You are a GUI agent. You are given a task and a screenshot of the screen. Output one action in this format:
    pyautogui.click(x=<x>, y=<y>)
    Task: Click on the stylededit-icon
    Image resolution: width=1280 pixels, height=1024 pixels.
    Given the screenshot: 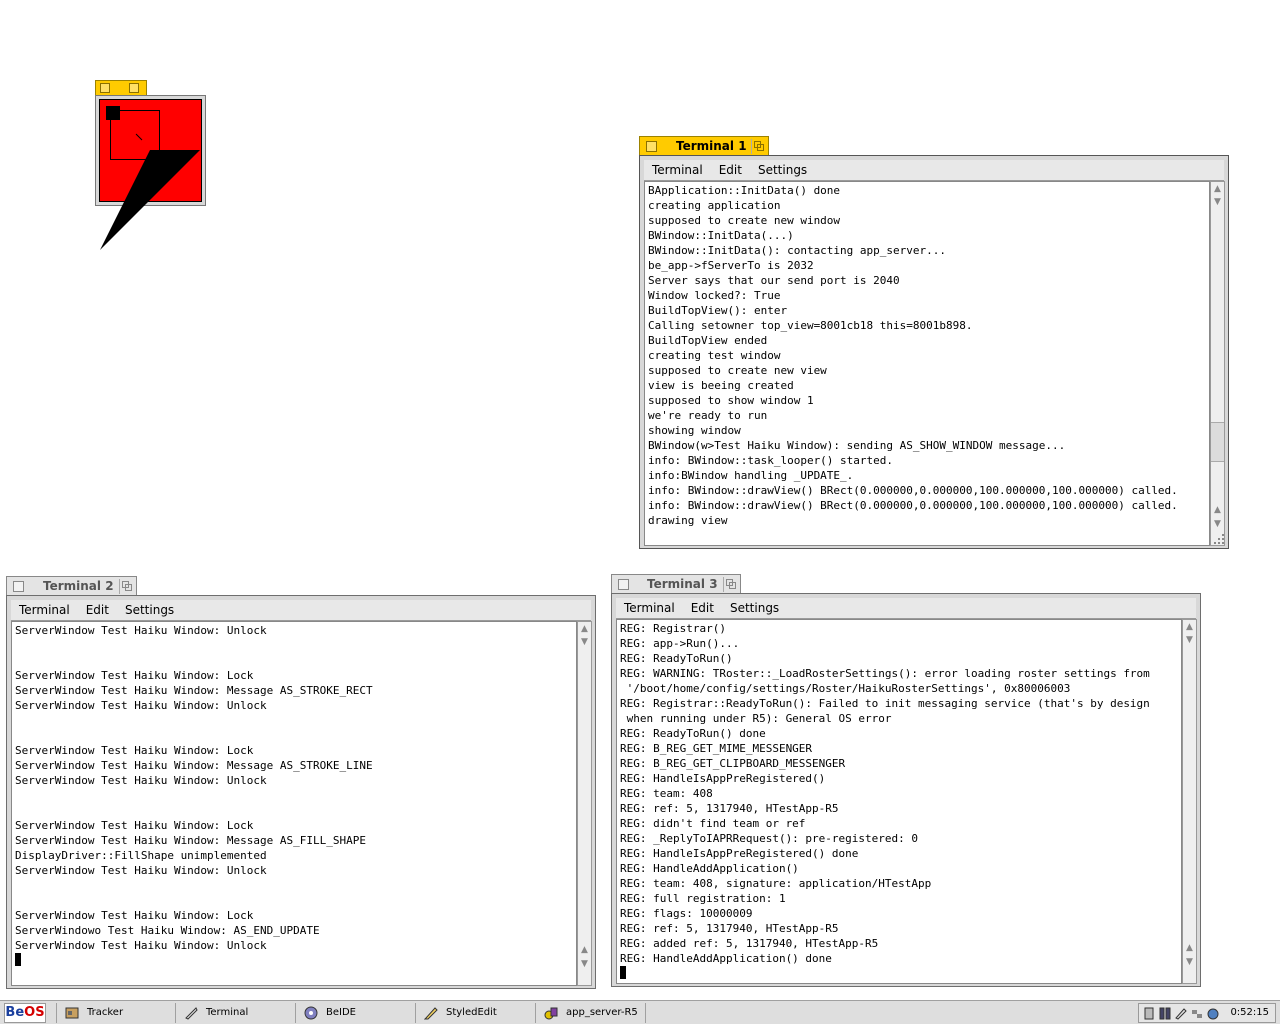 What is the action you would take?
    pyautogui.click(x=431, y=1013)
    